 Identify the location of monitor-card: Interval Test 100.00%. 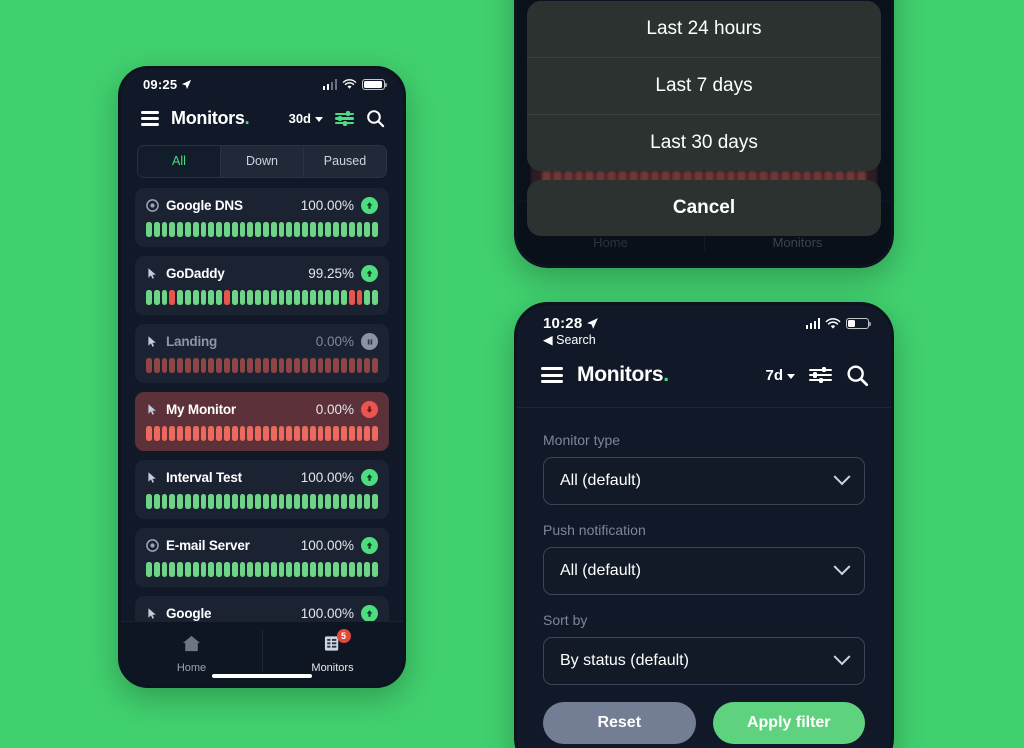
(262, 489).